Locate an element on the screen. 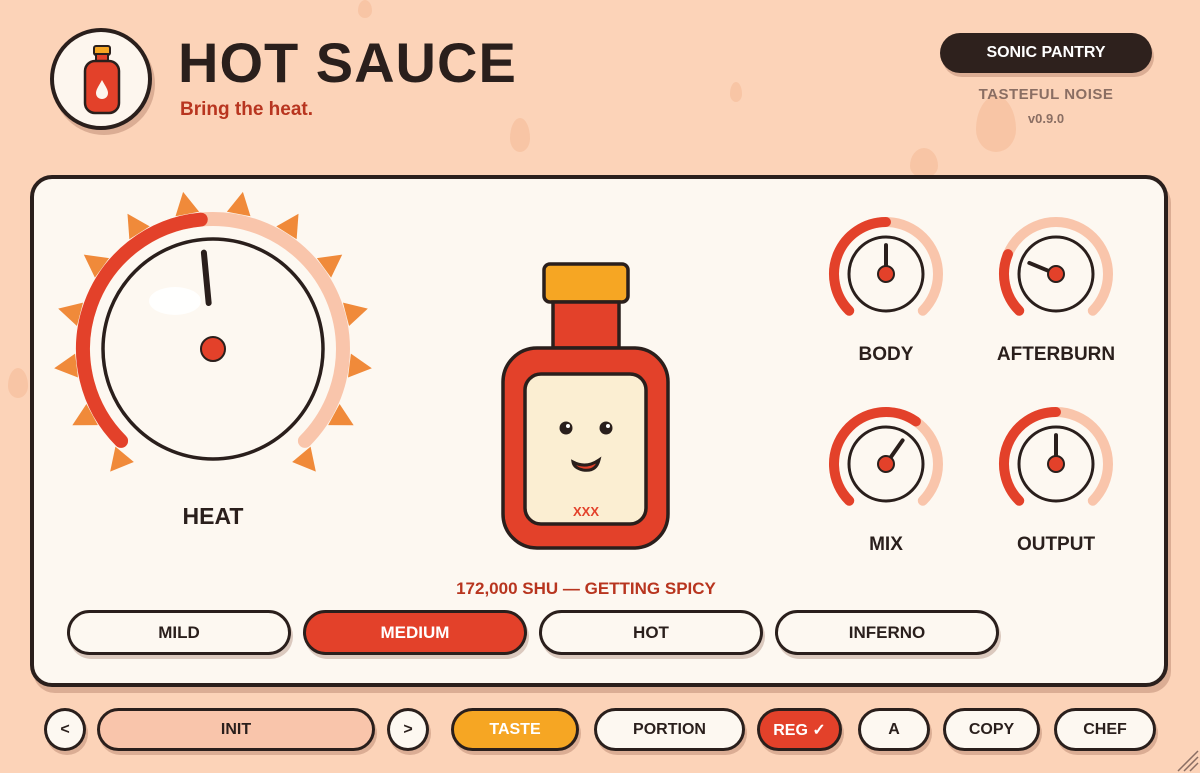 Image resolution: width=1200 pixels, height=773 pixels. resize-handle-icon is located at coordinates (1185, 758).